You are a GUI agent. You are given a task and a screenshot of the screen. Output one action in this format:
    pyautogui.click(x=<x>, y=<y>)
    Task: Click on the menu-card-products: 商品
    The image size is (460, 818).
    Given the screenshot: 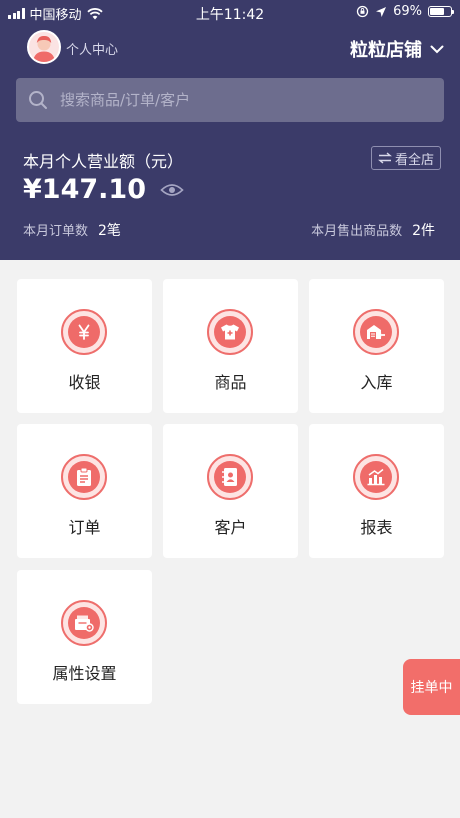 What is the action you would take?
    pyautogui.click(x=230, y=346)
    